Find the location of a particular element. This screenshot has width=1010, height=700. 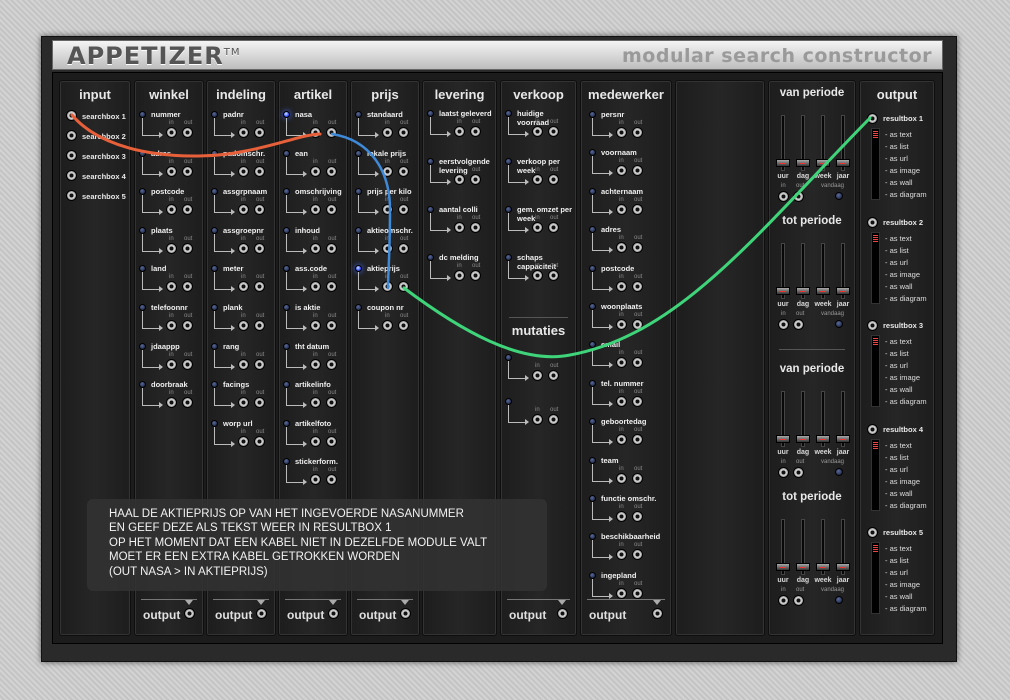

field-artikel: artikelinfo in out is located at coordinates (314, 398).